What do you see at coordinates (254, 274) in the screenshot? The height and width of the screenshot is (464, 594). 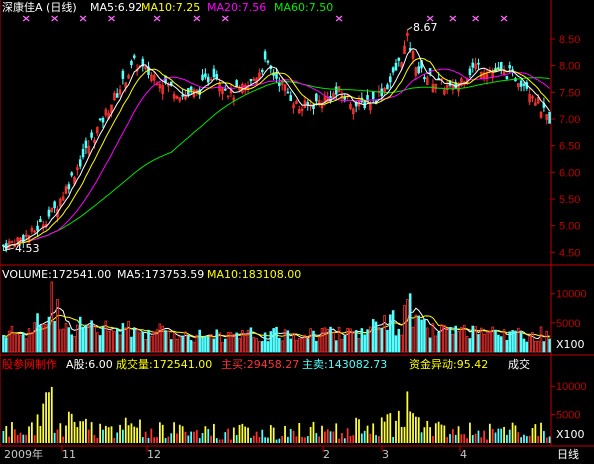 I see `volume-ma10-label: MA10:183108.00` at bounding box center [254, 274].